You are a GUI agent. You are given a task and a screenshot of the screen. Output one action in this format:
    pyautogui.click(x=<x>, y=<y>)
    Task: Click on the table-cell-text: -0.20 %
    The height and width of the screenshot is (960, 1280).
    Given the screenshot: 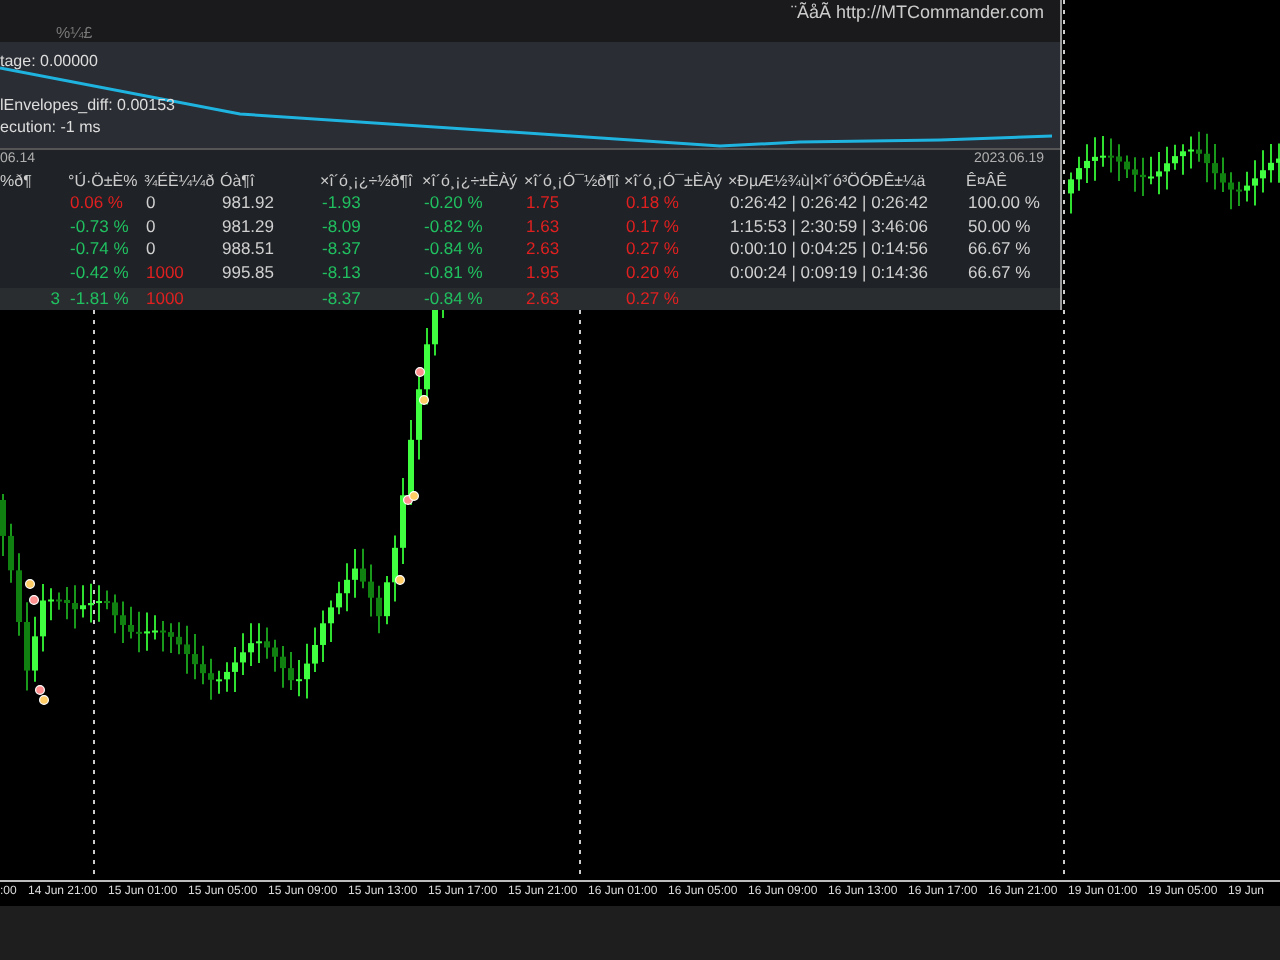 What is the action you would take?
    pyautogui.click(x=453, y=203)
    